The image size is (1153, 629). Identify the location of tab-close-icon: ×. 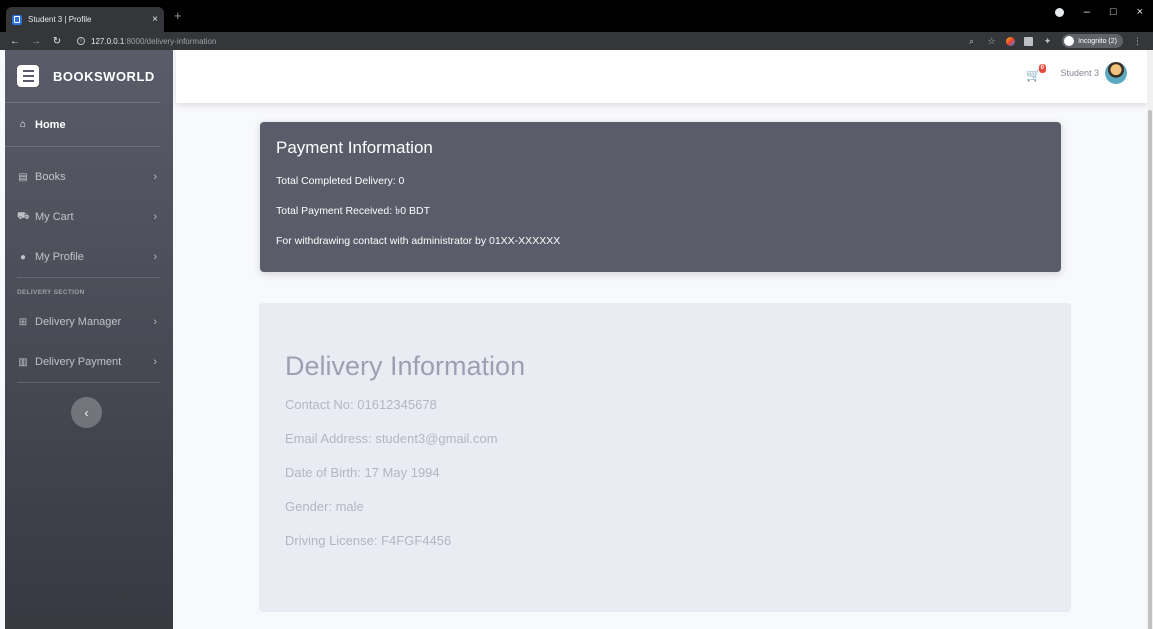
(155, 19).